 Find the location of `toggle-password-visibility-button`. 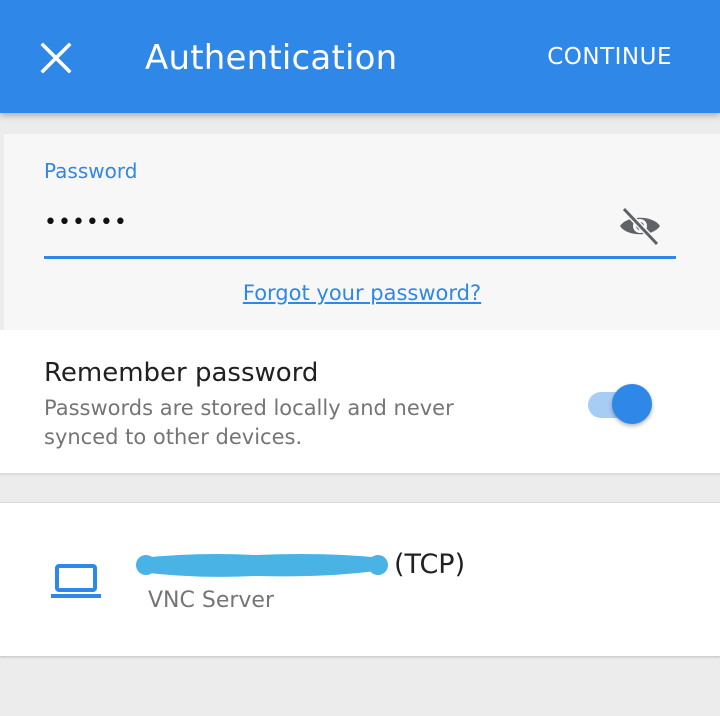

toggle-password-visibility-button is located at coordinates (640, 226).